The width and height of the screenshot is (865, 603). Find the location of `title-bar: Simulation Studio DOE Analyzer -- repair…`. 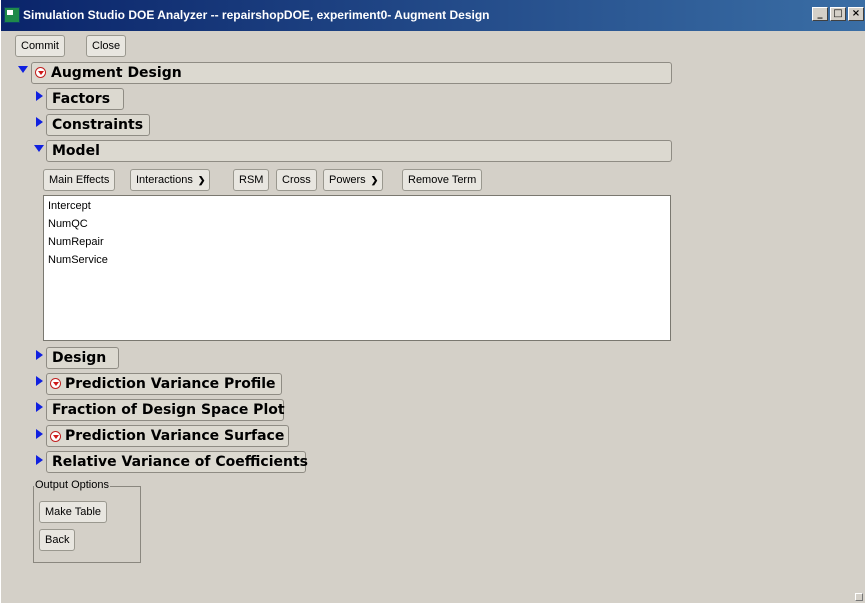

title-bar: Simulation Studio DOE Analyzer -- repair… is located at coordinates (433, 15).